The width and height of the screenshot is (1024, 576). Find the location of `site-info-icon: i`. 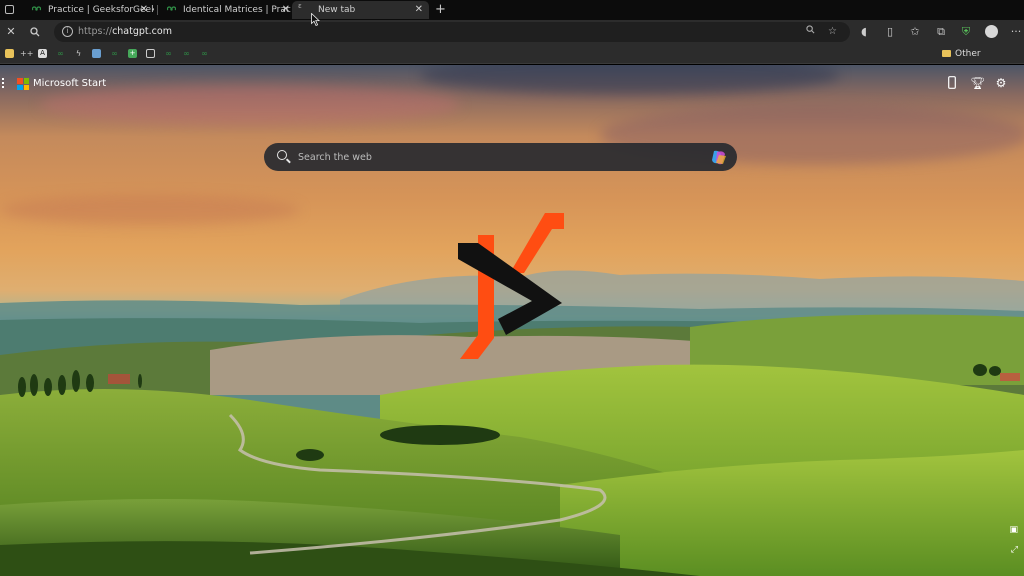

site-info-icon: i is located at coordinates (67, 31).